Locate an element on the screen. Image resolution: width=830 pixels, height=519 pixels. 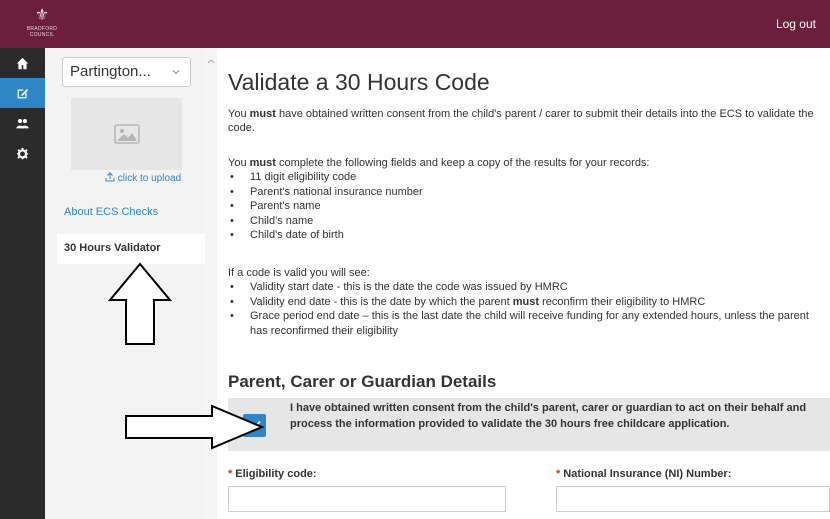
section-title: Parent, Carer or Guardian Details is located at coordinates (362, 381).